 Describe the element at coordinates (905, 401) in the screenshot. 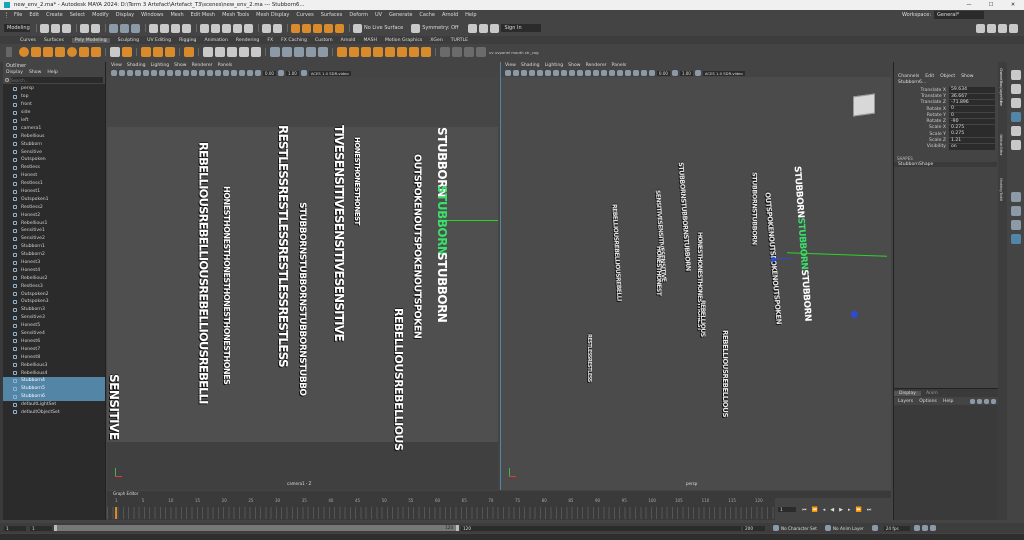

I see `layers-menu: Layers` at that location.